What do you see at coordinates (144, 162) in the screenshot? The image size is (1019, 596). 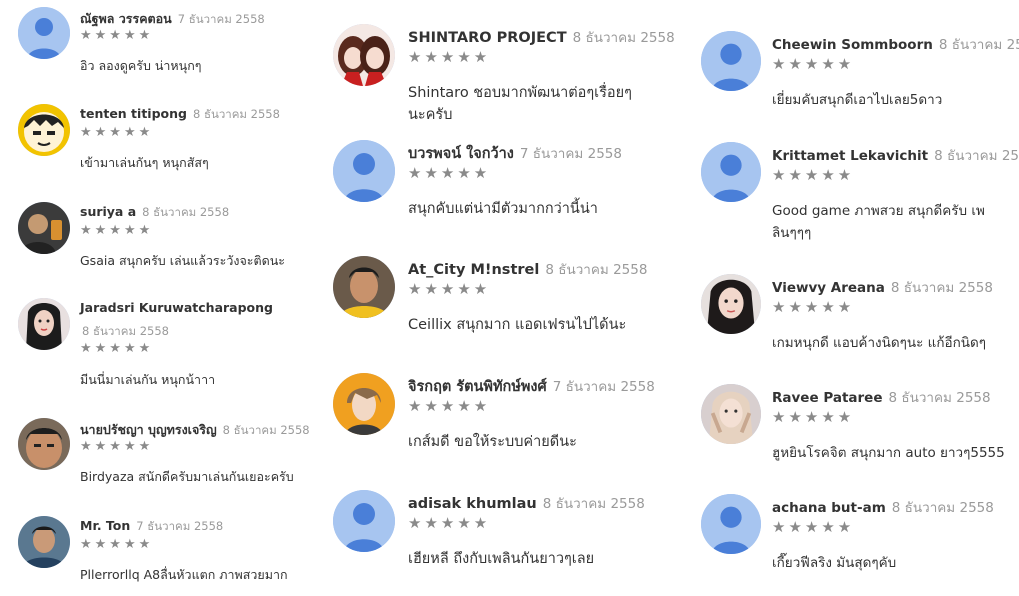 I see `review-text: เข้ามาเล่นกันๆ หนุกสัสๆ` at bounding box center [144, 162].